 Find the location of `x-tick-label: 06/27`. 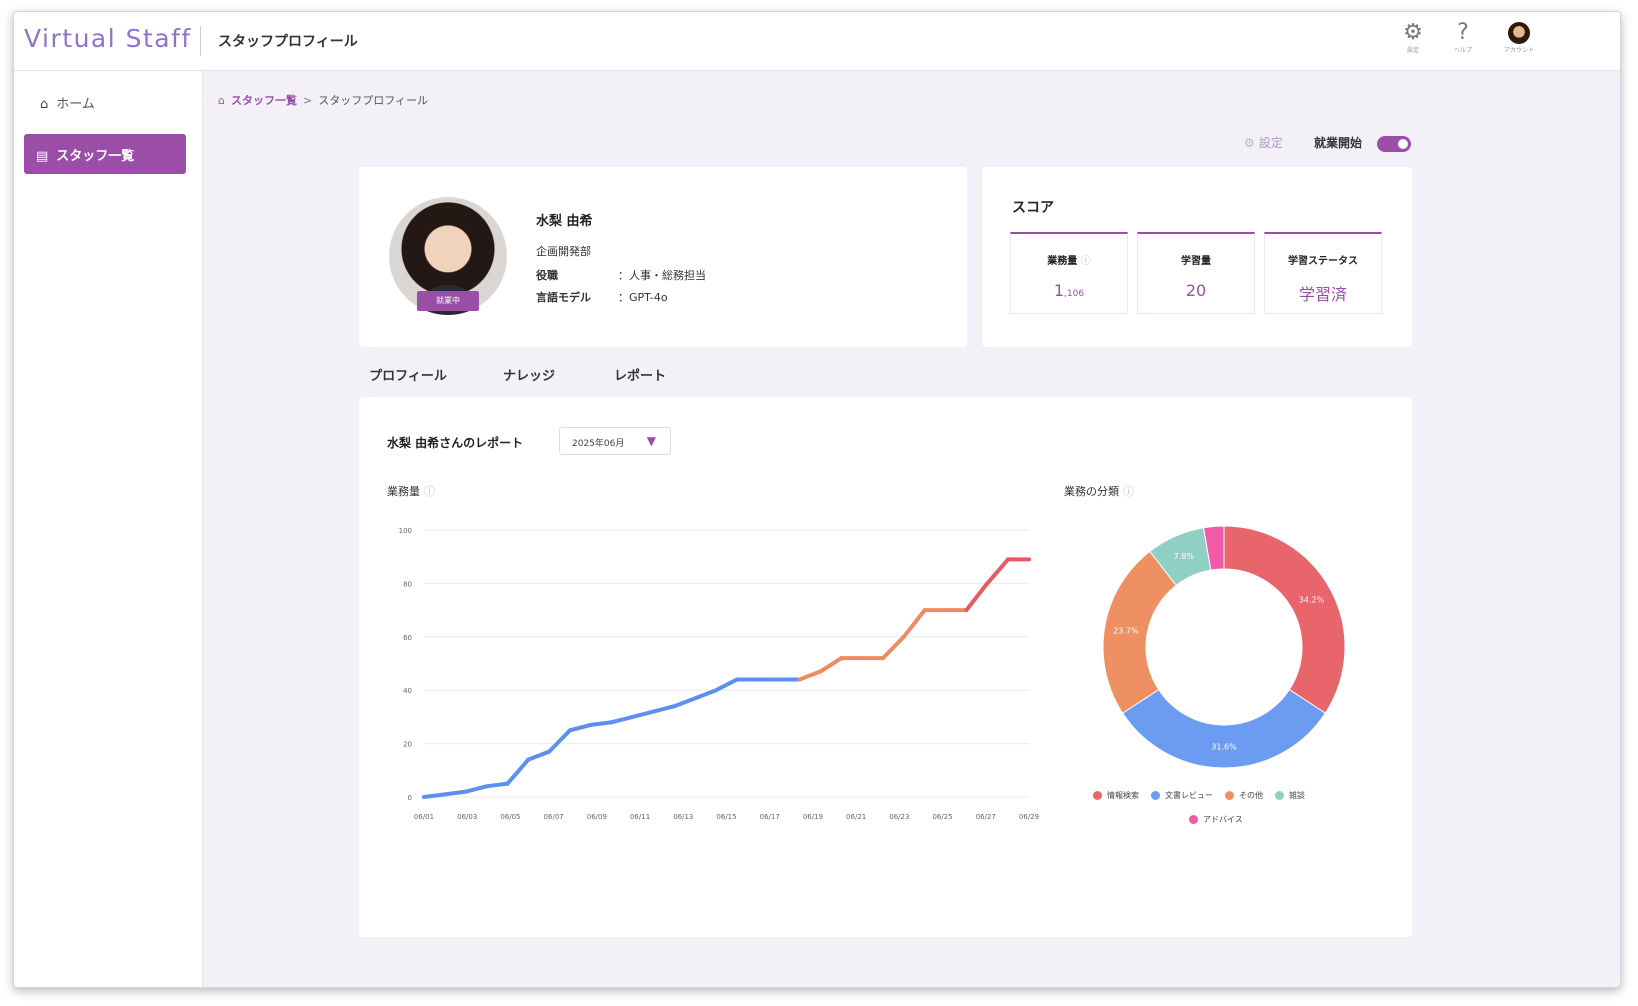

x-tick-label: 06/27 is located at coordinates (986, 817).